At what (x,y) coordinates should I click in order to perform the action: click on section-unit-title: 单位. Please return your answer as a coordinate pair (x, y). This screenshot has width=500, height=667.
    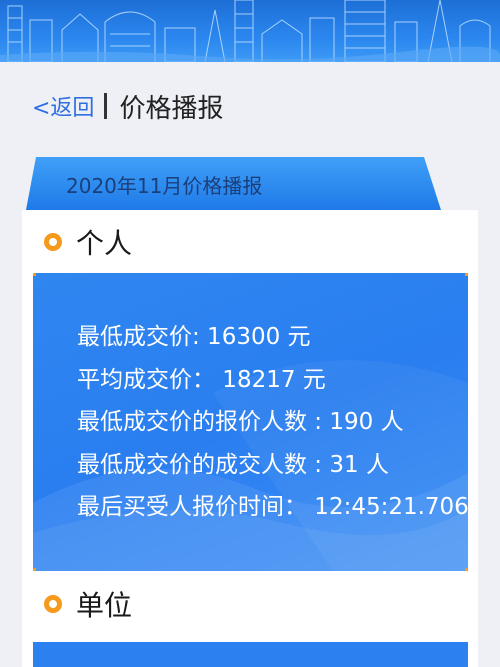
    Looking at the image, I should click on (77, 604).